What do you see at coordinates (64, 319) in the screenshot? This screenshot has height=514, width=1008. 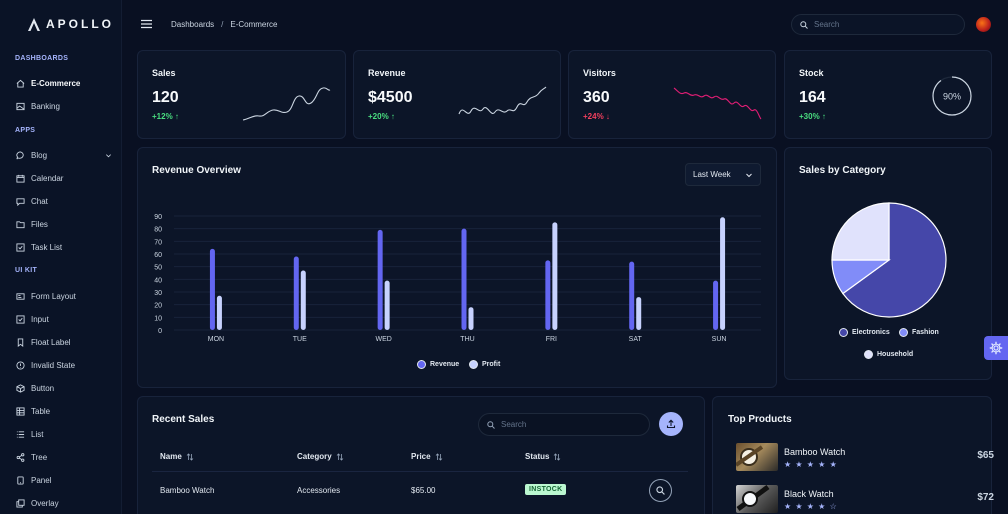 I see `sidebar-item-input: Input` at bounding box center [64, 319].